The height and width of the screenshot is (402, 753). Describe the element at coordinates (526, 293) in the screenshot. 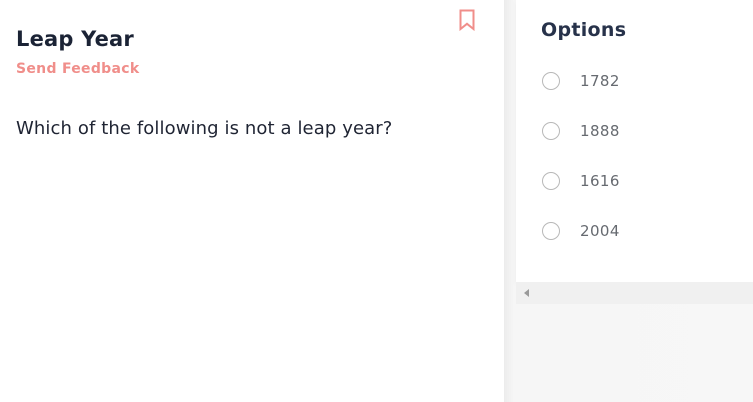

I see `scroll-left-arrow-icon` at that location.